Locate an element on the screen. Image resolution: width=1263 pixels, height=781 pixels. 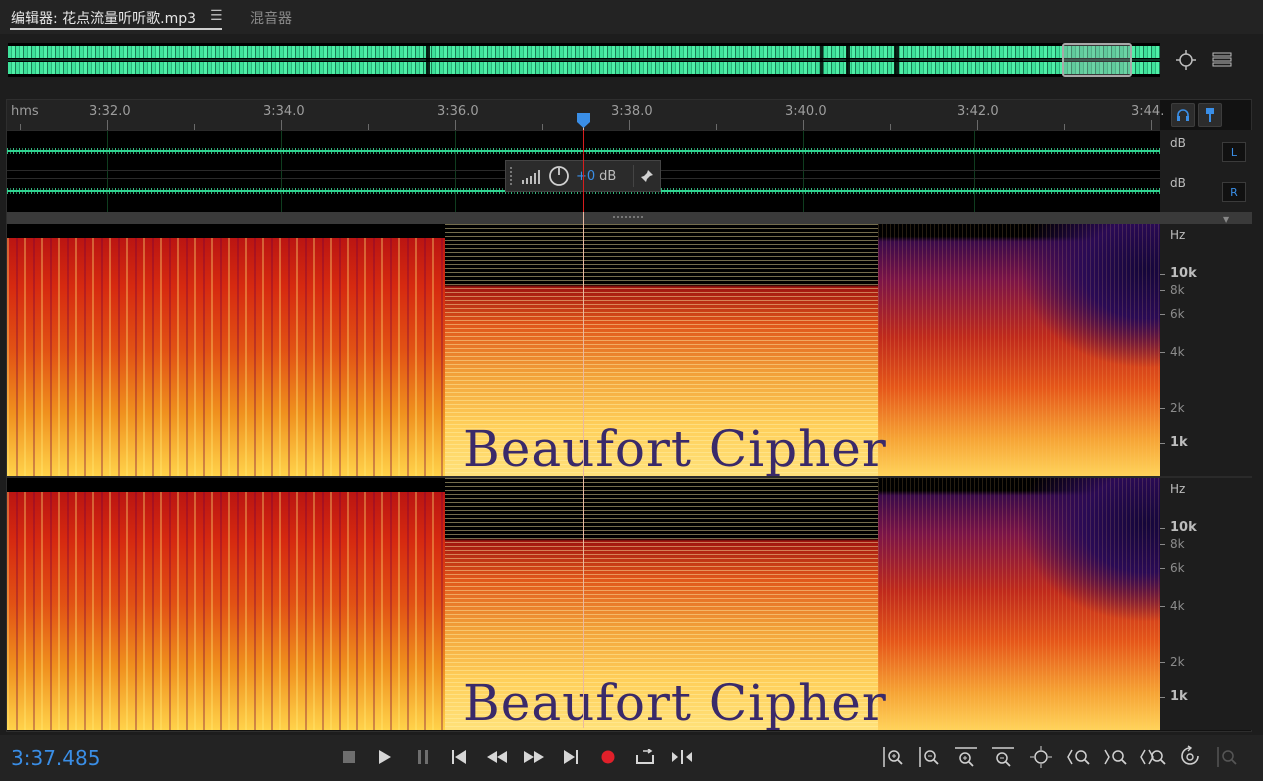
volume-knob-icon is located at coordinates (559, 176).